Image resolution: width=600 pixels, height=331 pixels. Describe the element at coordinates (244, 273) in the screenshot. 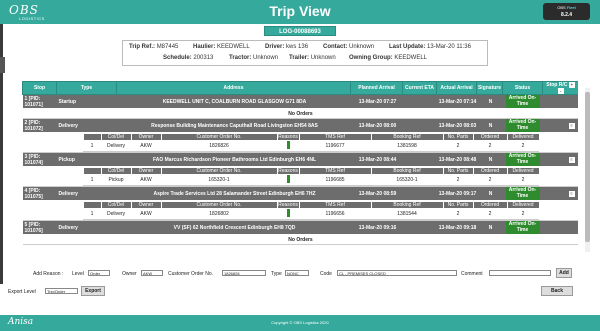

I see `customer-order-select: 1826826` at that location.